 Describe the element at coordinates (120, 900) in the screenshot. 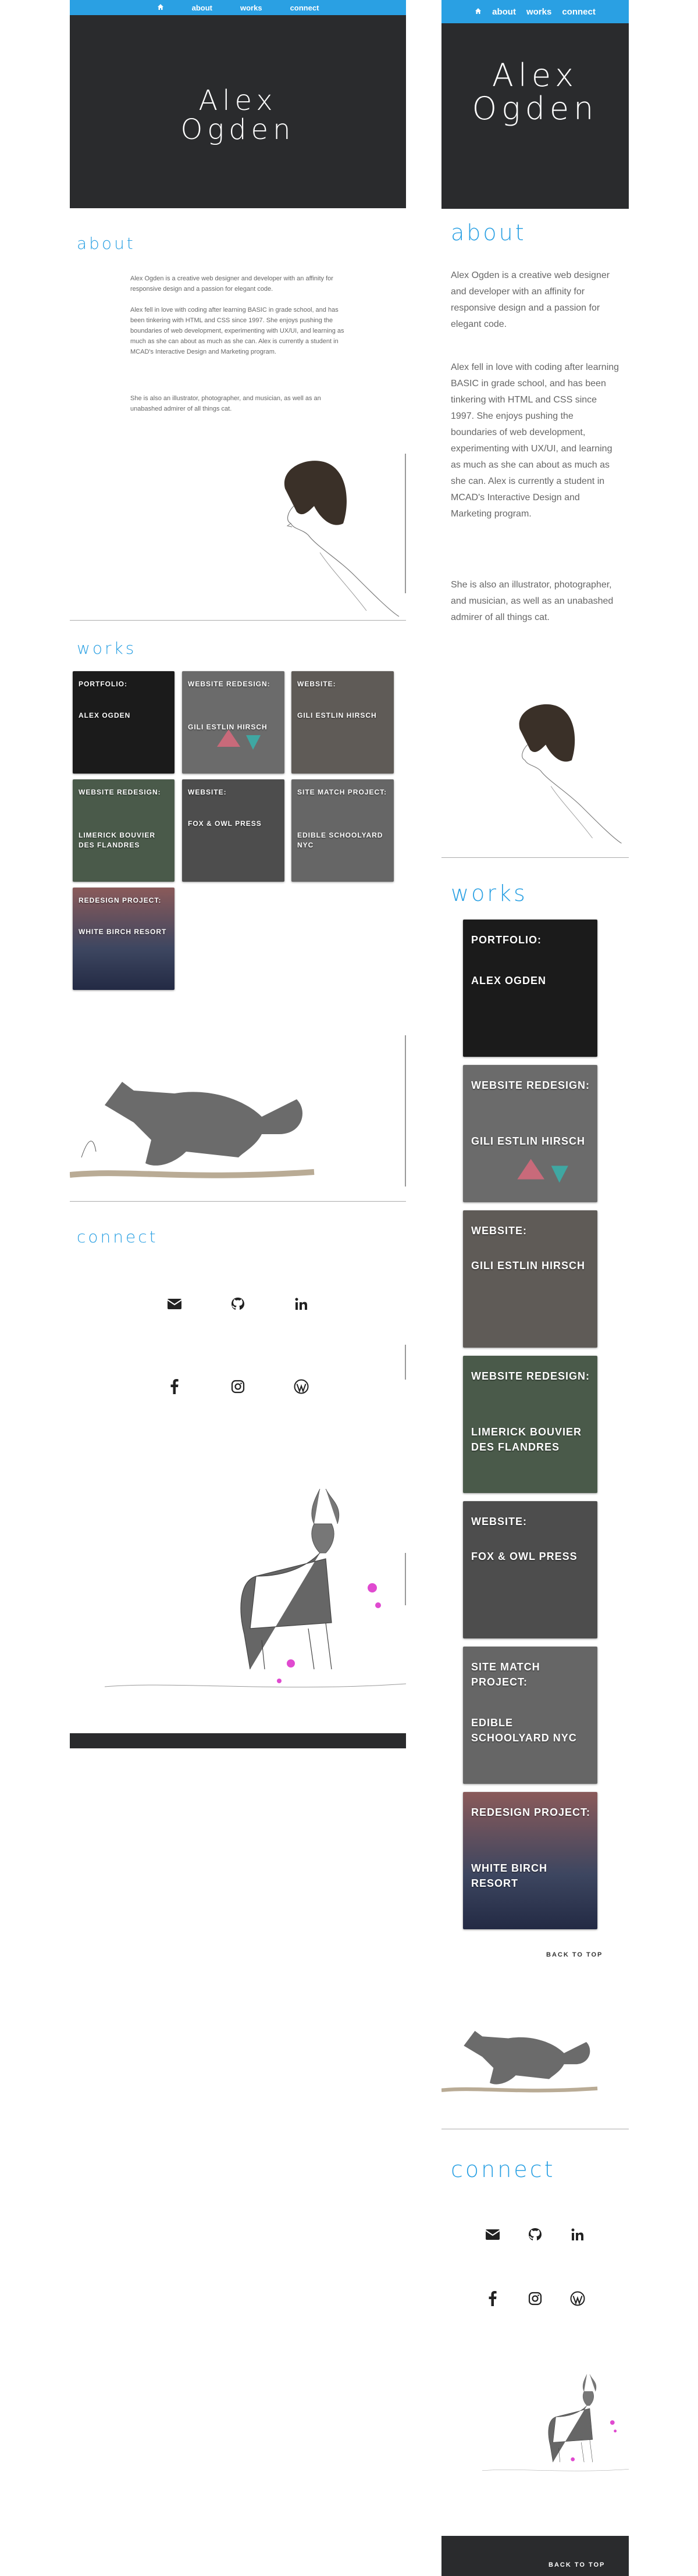

I see `tile-label-type: Redesign Project:` at that location.